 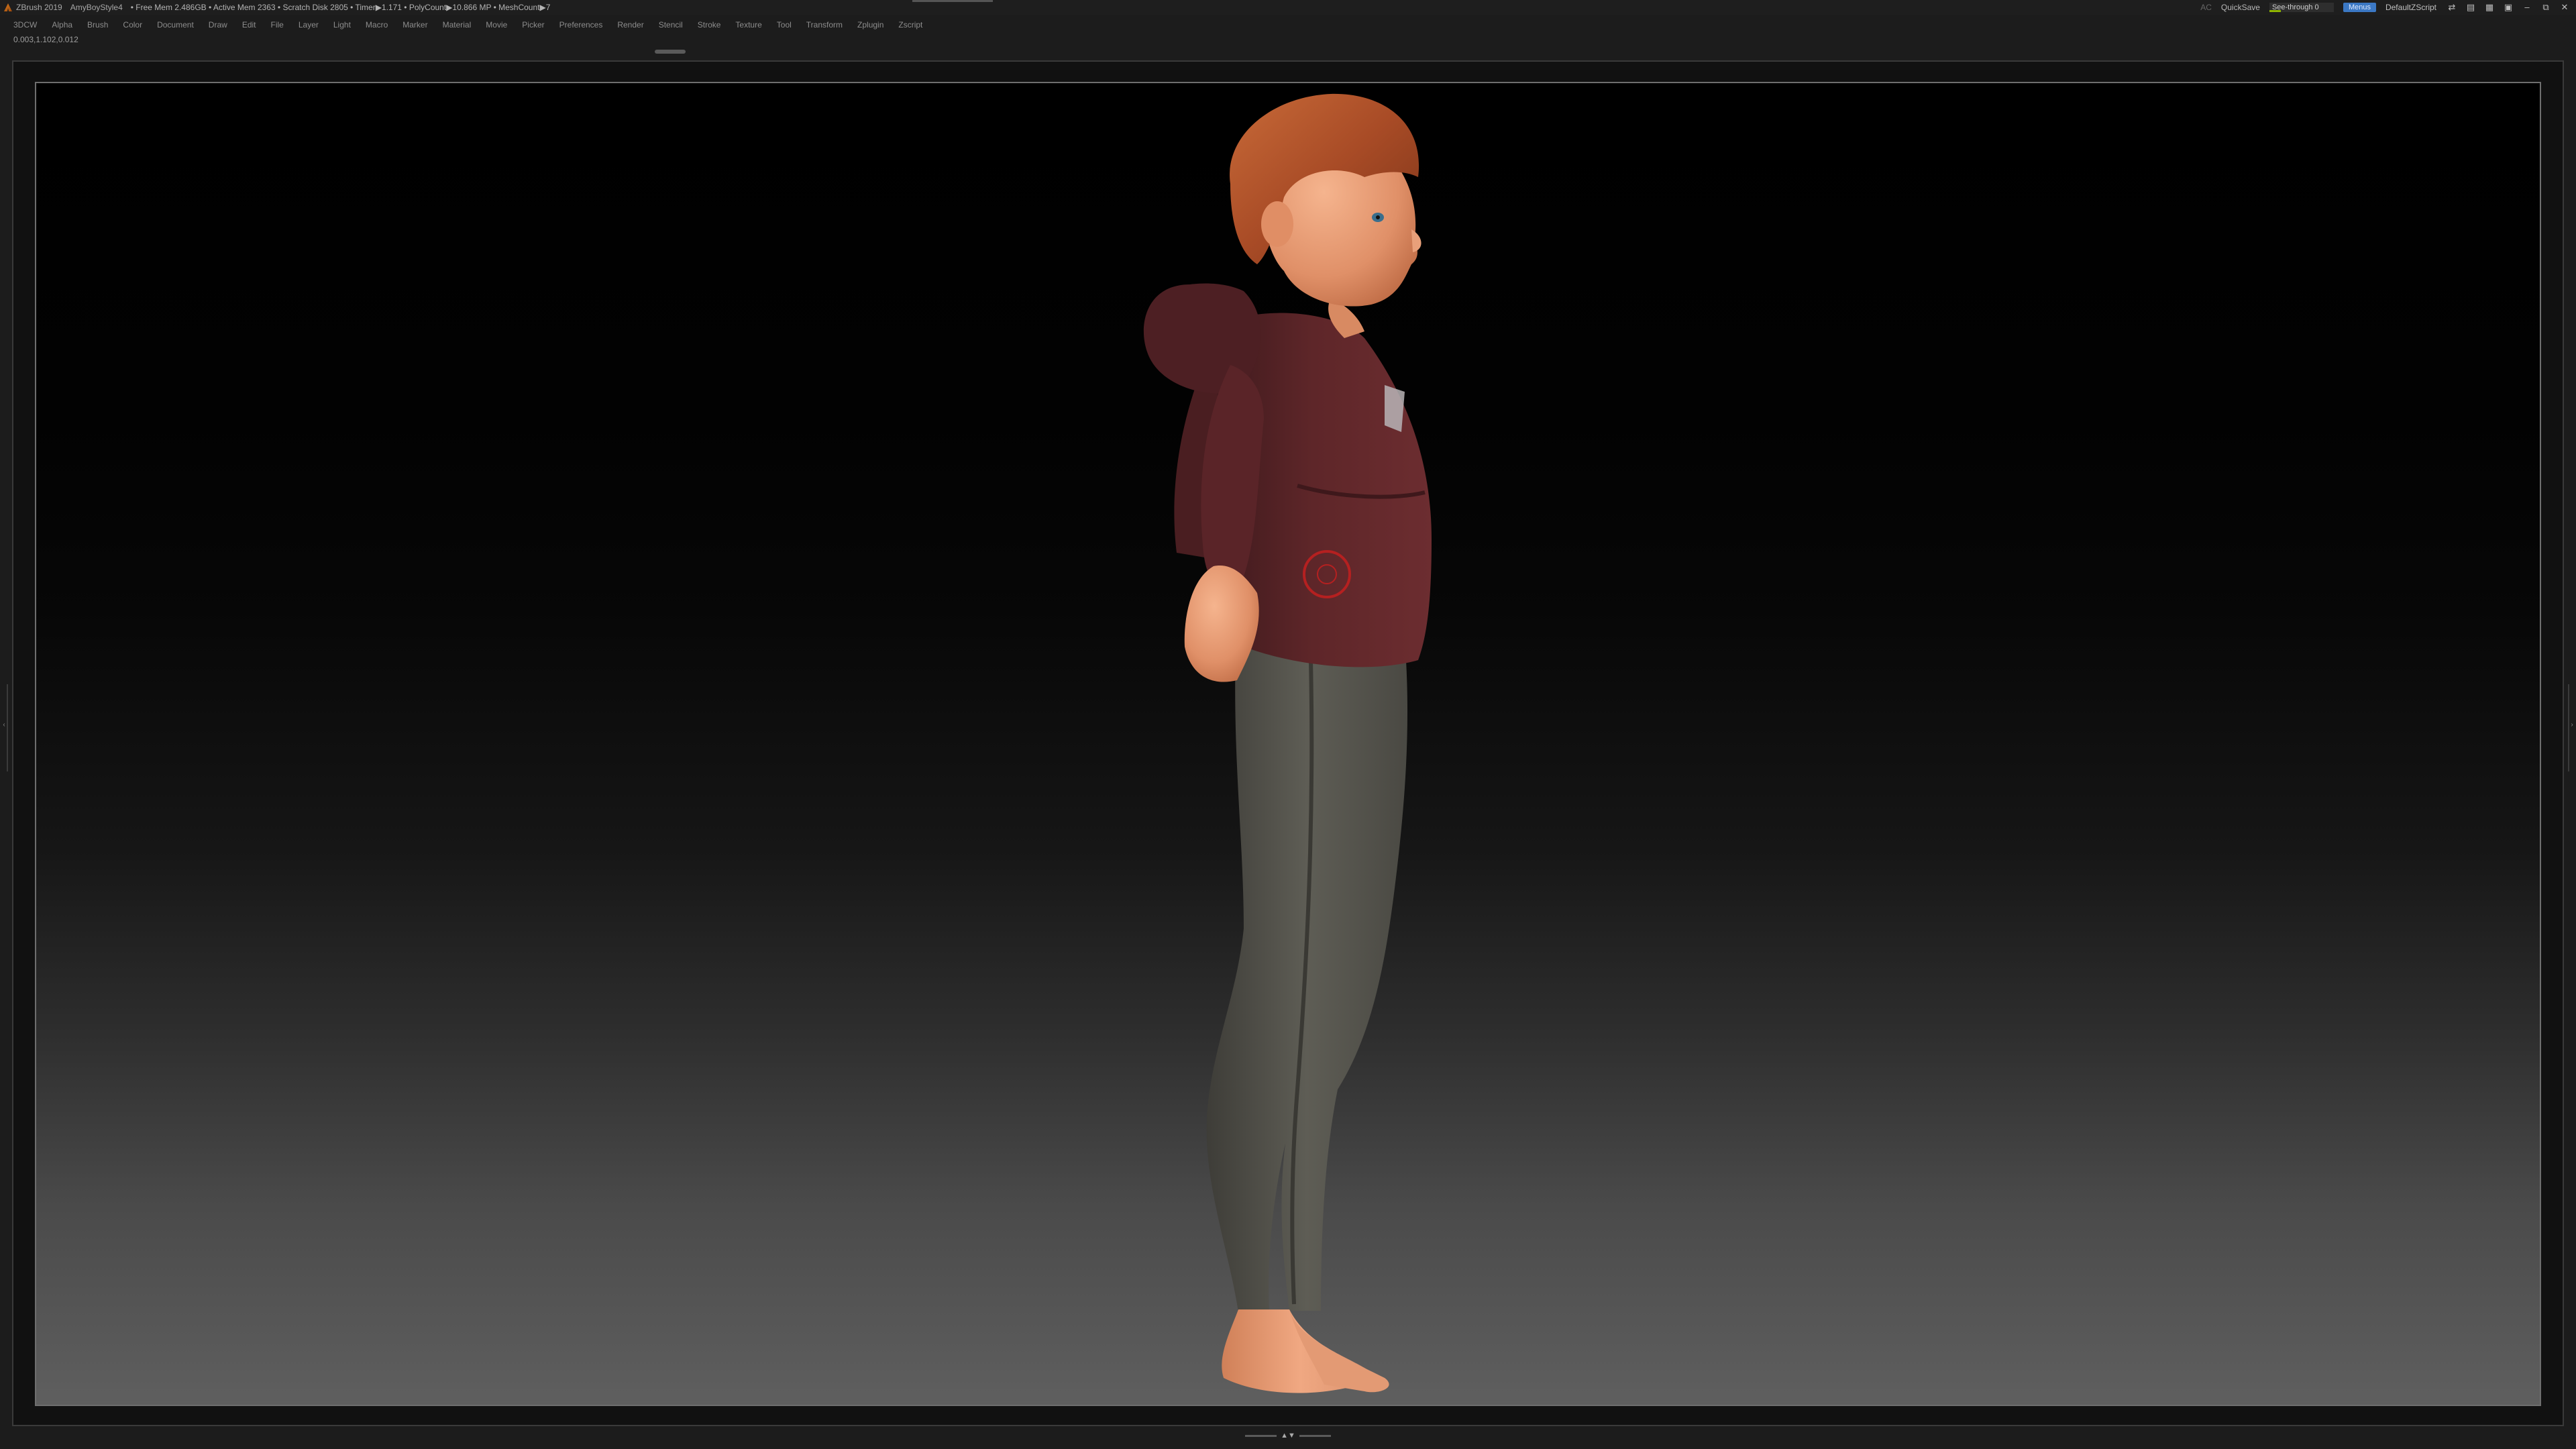 I want to click on menu-picker: Picker, so click(x=533, y=25).